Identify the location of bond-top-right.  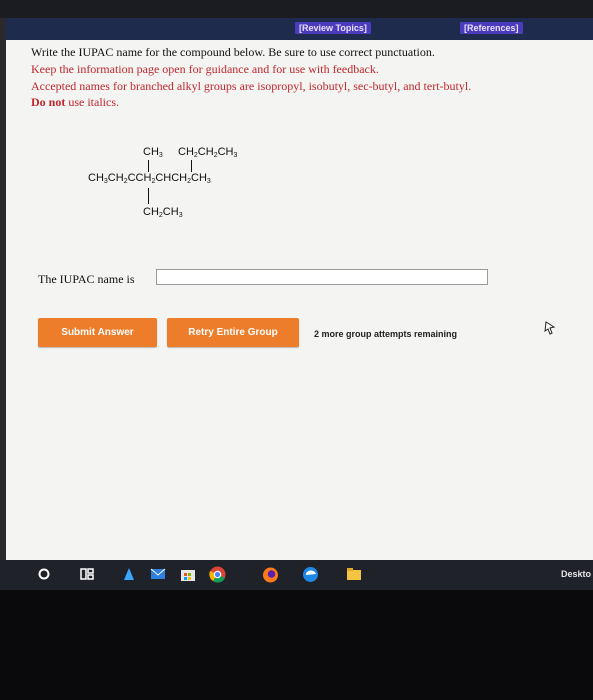
(191, 166).